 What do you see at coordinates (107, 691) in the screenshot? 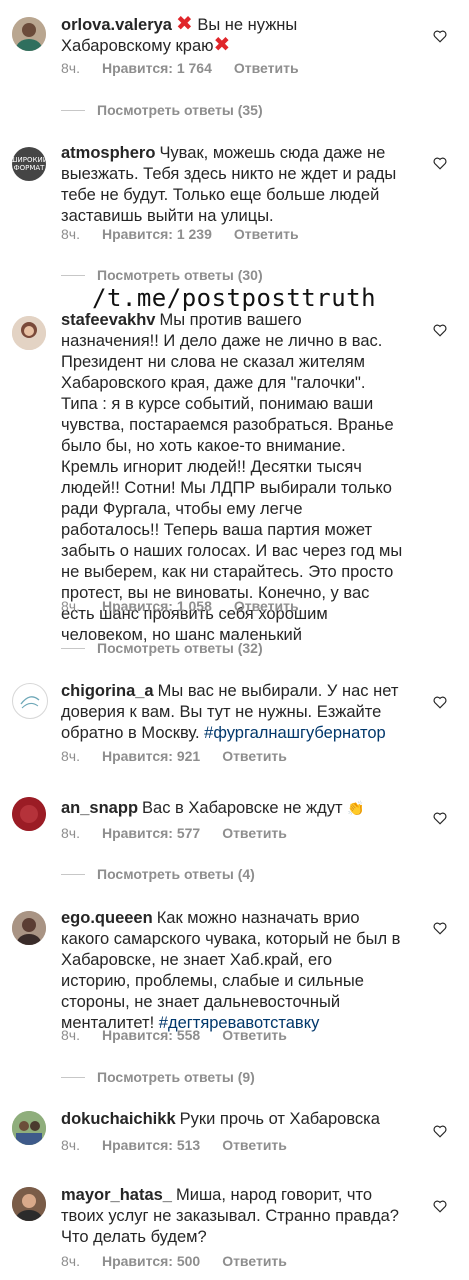
I see `username: chigorina_a` at bounding box center [107, 691].